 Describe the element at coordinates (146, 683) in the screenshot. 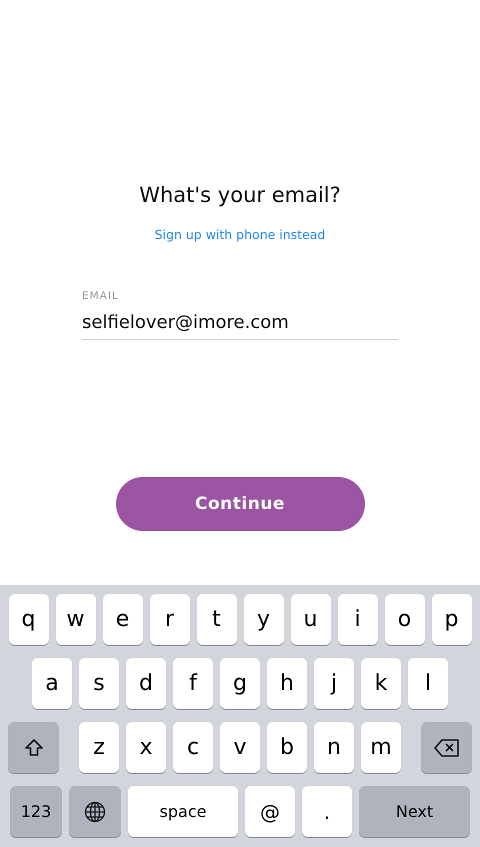

I see `letter-key: d` at that location.